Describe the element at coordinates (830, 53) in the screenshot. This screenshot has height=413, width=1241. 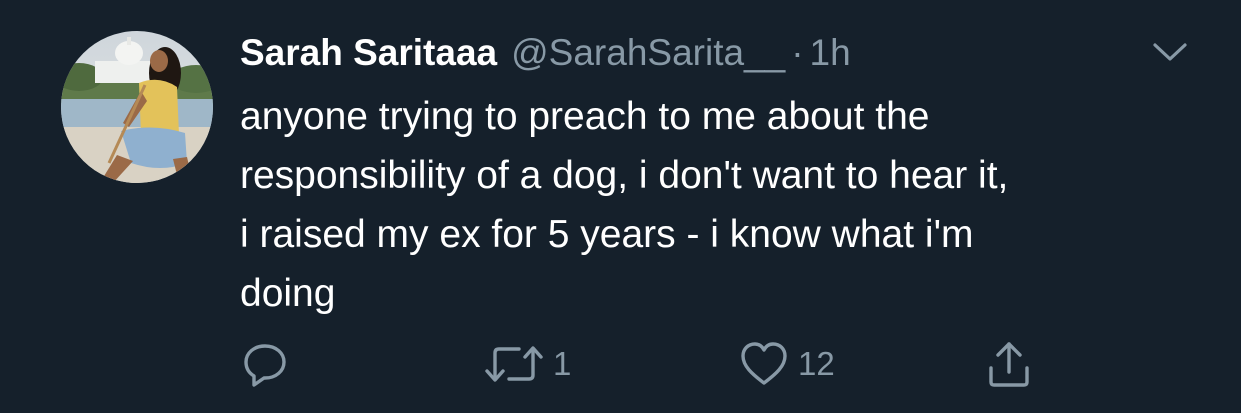
I see `timestamp: 1h` at that location.